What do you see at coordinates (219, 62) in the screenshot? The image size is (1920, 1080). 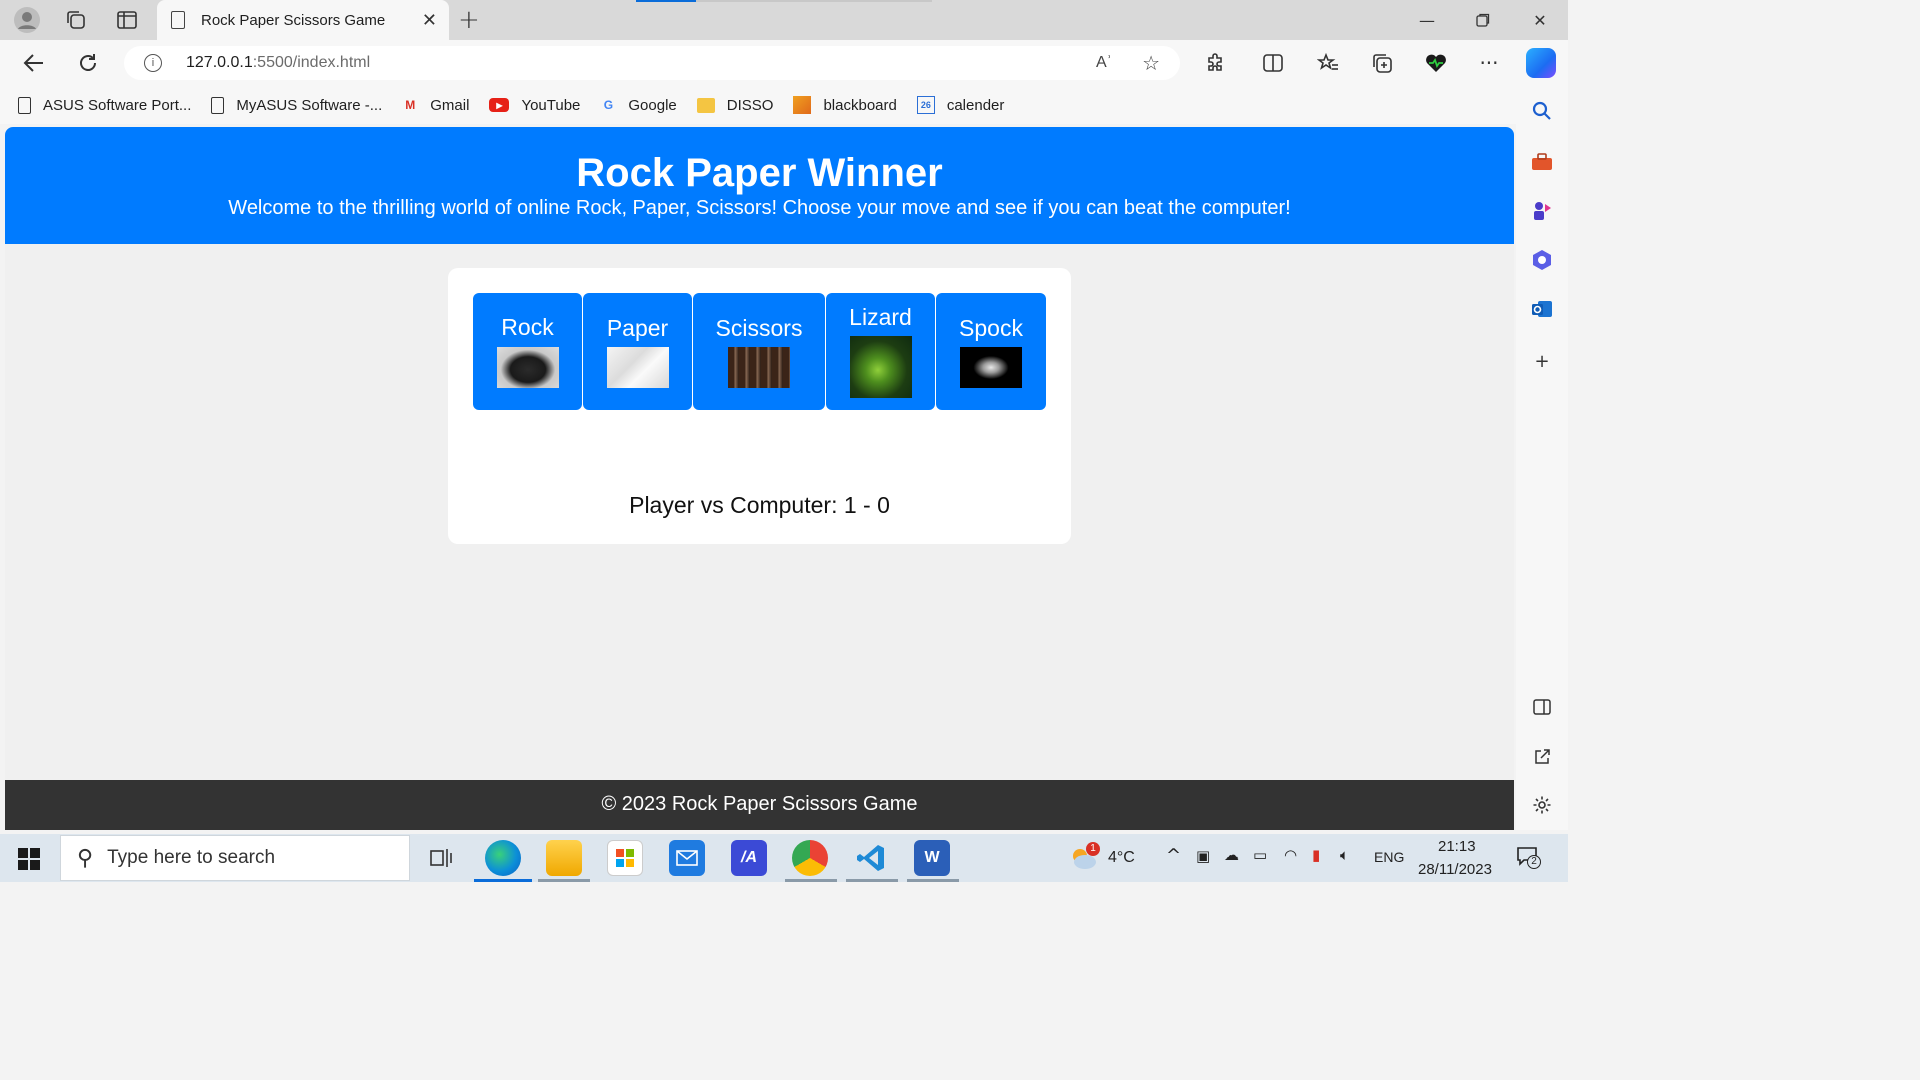 I see `url-host: 127.0.0.1` at bounding box center [219, 62].